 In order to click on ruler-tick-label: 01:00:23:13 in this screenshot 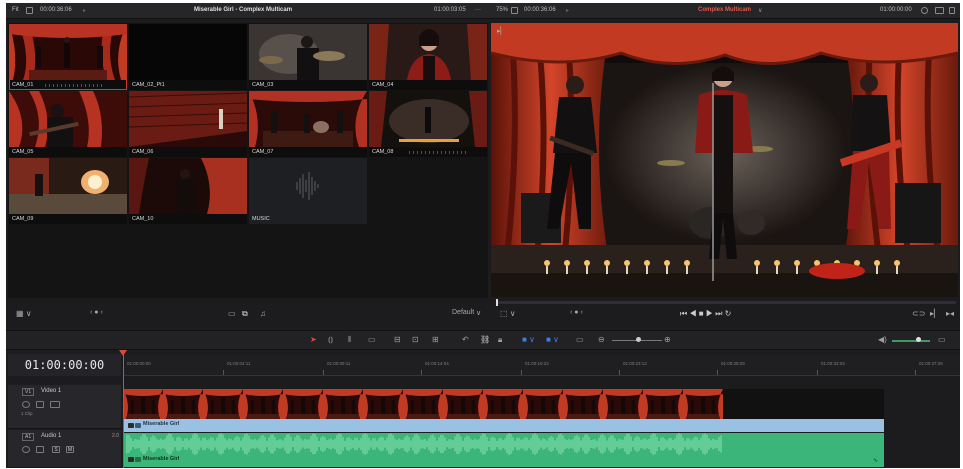, I will do `click(635, 363)`.